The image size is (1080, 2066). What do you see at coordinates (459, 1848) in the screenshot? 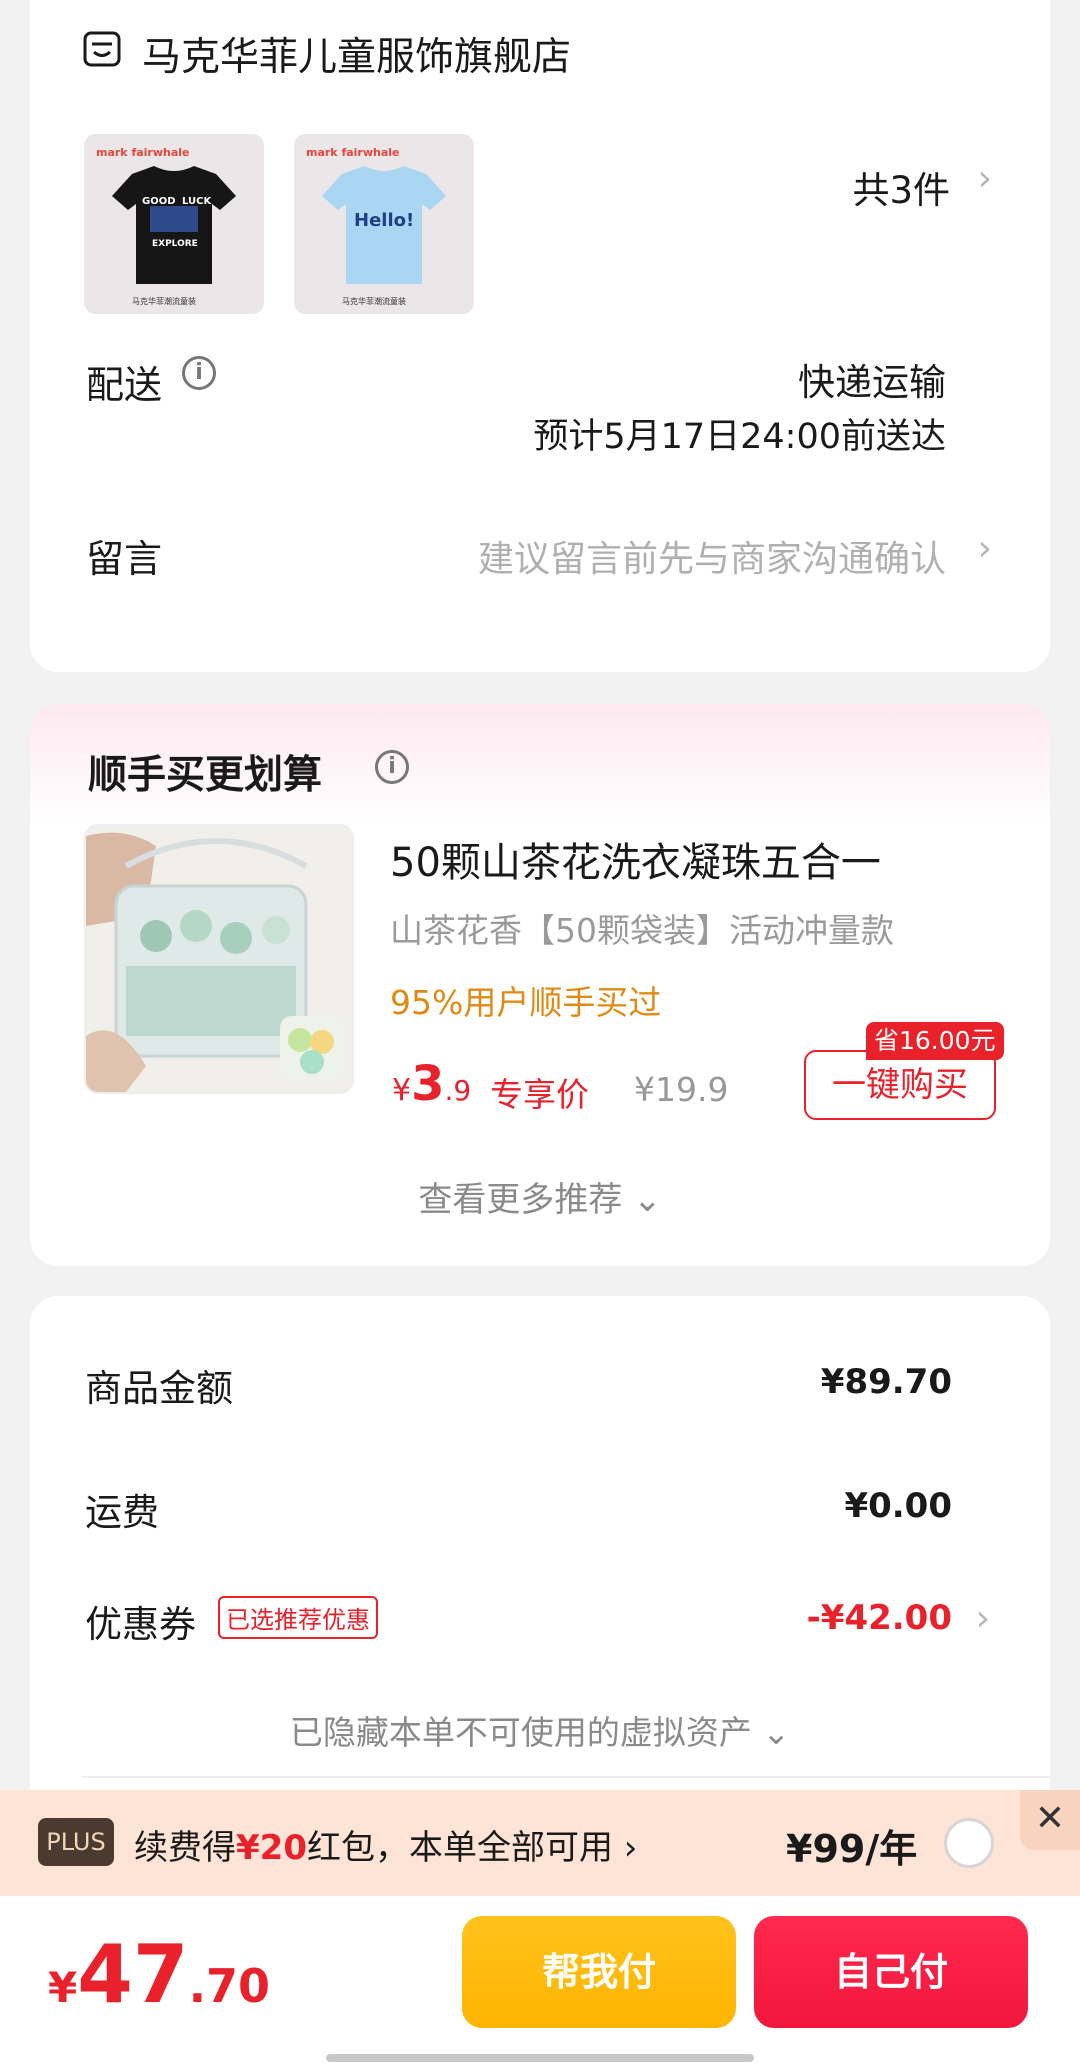
I see `plus-text-post: 红包，本单全部可用` at bounding box center [459, 1848].